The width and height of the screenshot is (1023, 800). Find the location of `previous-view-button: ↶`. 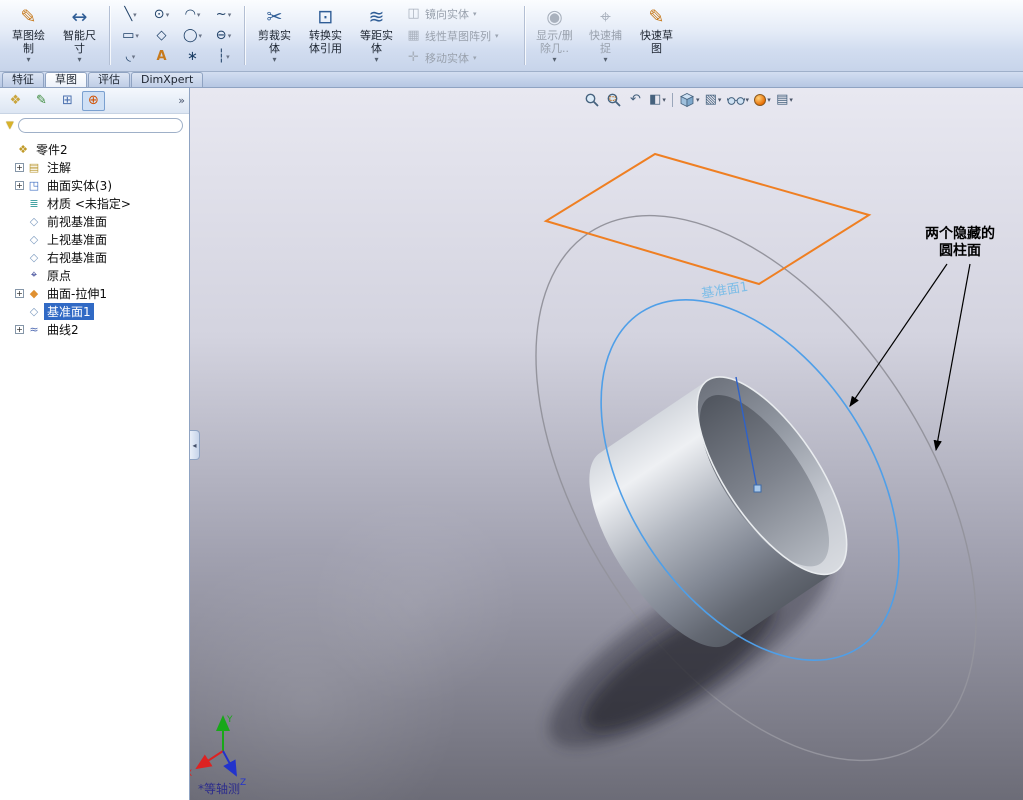

previous-view-button: ↶ is located at coordinates (635, 99).